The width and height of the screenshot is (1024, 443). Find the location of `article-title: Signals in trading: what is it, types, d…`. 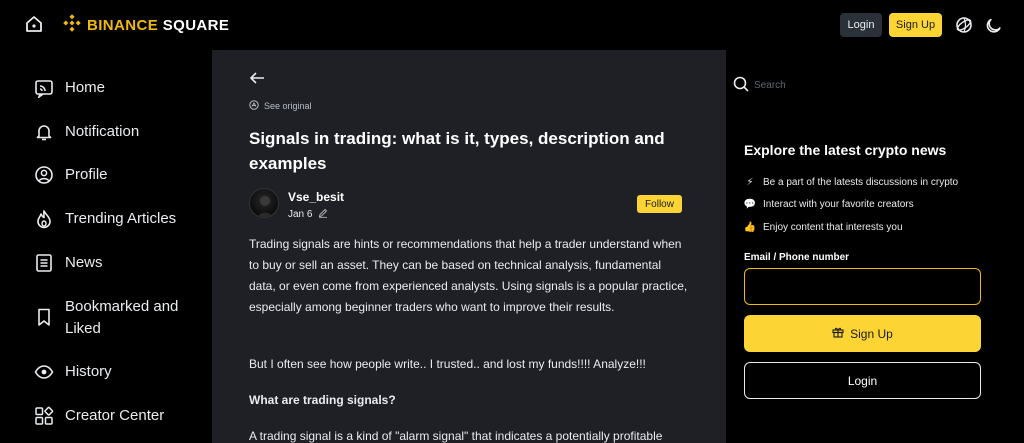

article-title: Signals in trading: what is it, types, d… is located at coordinates (457, 151).